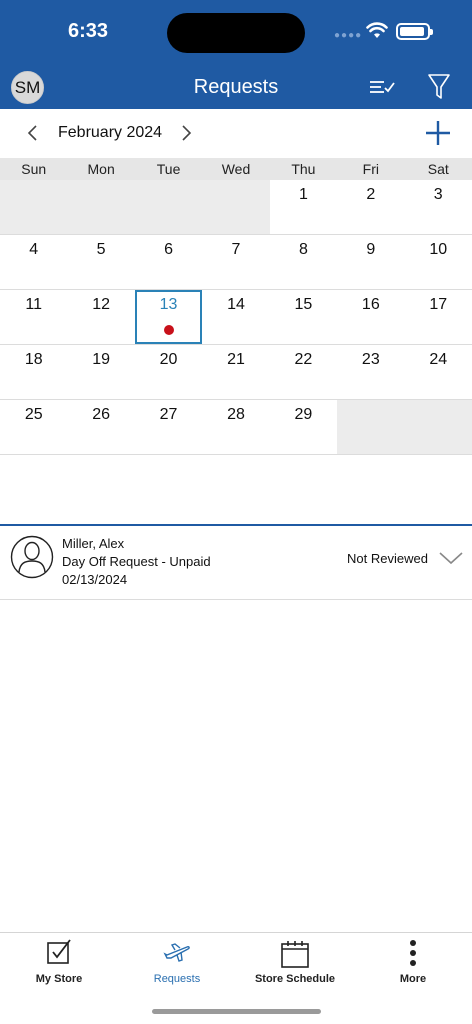 This screenshot has height=1024, width=472. I want to click on chevron-right-icon, so click(187, 133).